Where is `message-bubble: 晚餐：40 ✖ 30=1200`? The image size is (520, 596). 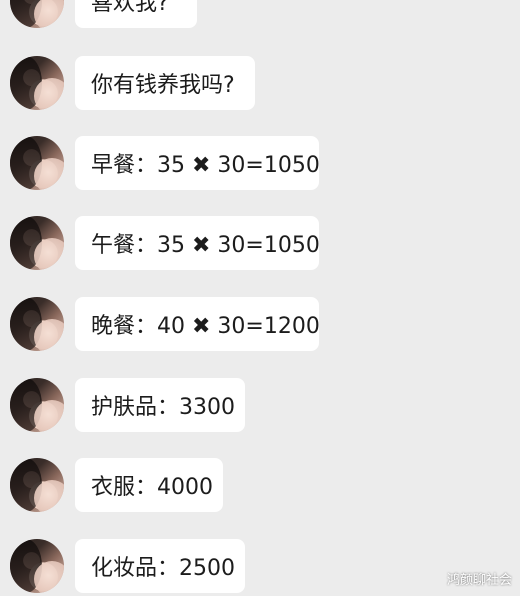 message-bubble: 晚餐：40 ✖ 30=1200 is located at coordinates (197, 324).